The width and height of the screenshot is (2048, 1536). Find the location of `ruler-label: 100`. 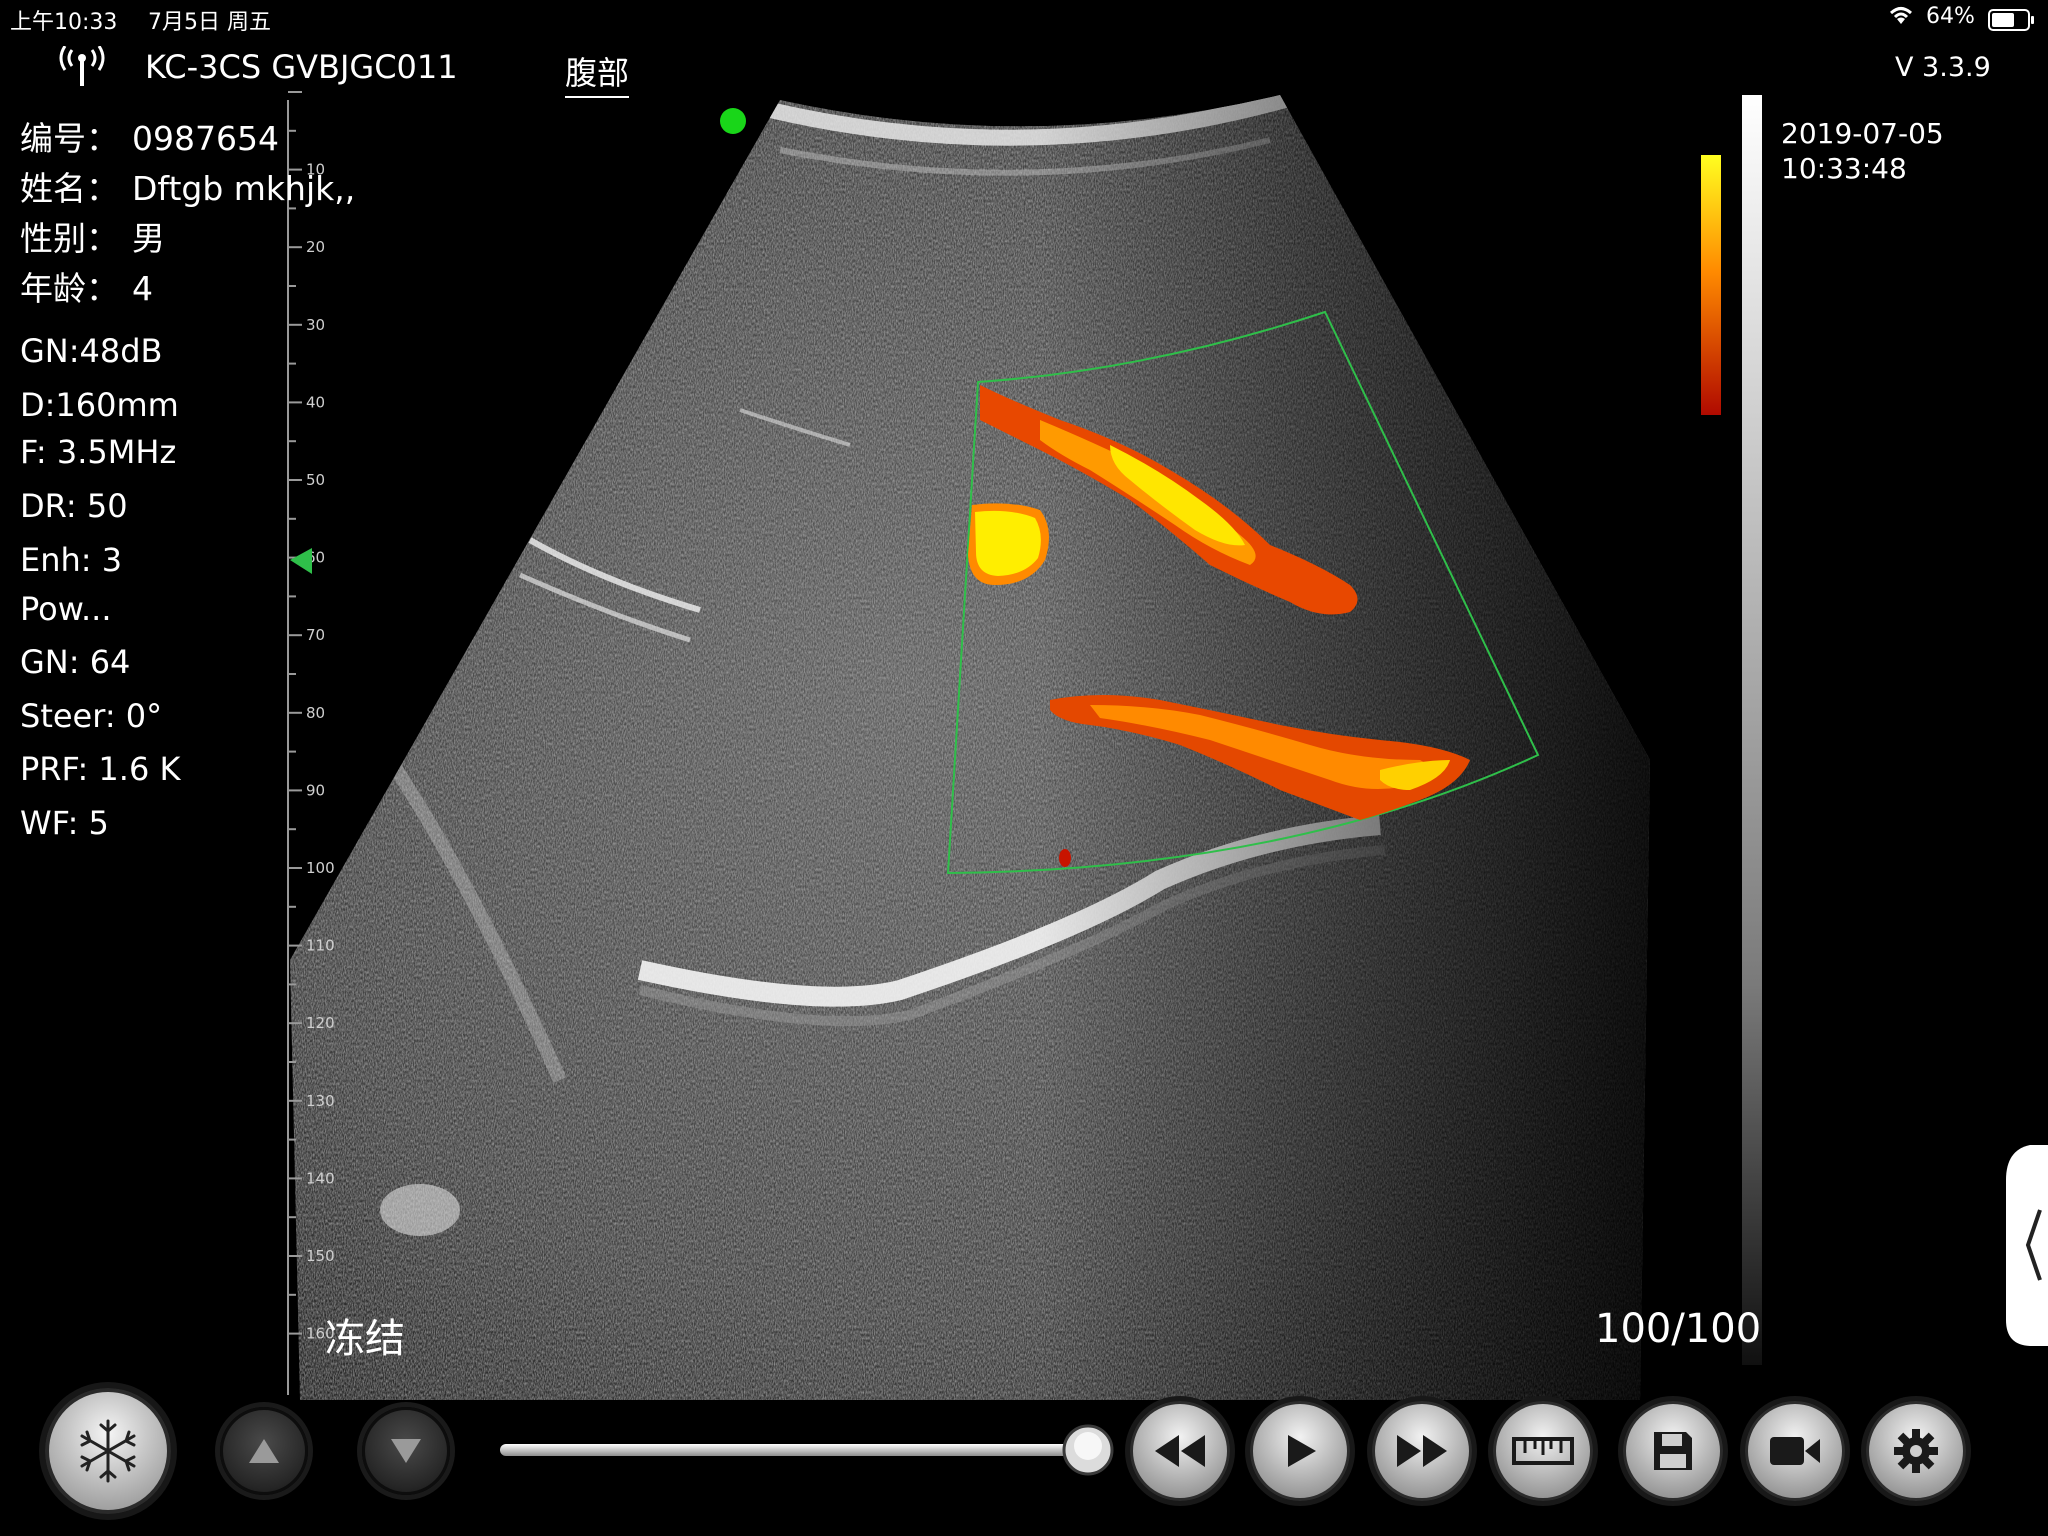

ruler-label: 100 is located at coordinates (320, 868).